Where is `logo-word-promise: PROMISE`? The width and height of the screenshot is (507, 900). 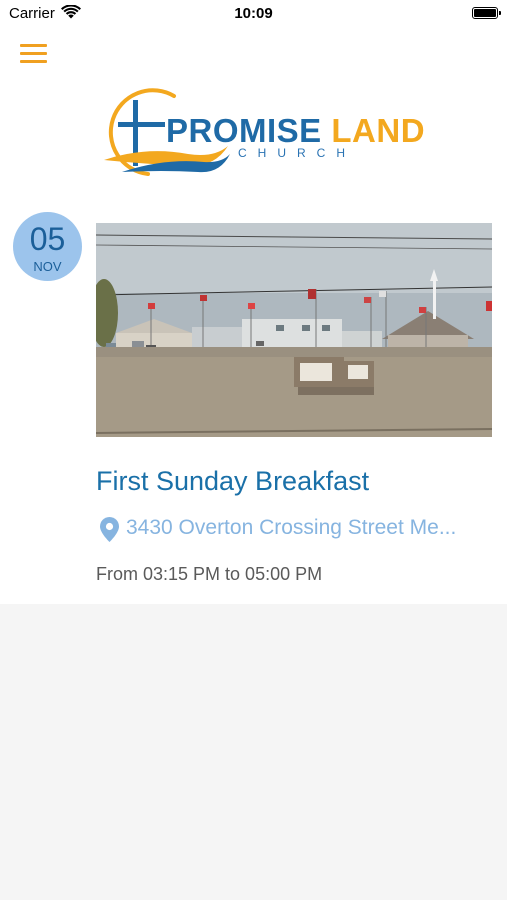
logo-word-promise: PROMISE is located at coordinates (244, 130).